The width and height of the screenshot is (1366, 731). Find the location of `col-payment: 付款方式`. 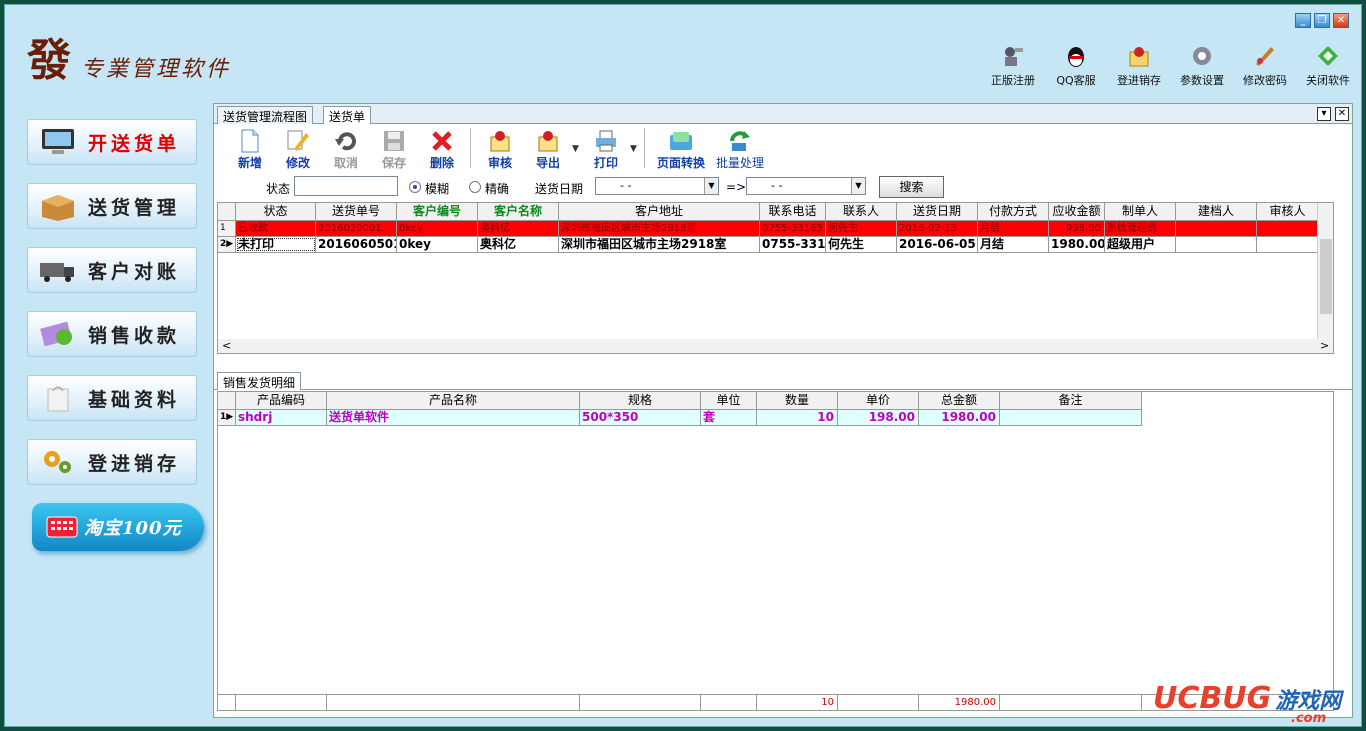

col-payment: 付款方式 is located at coordinates (1013, 212).